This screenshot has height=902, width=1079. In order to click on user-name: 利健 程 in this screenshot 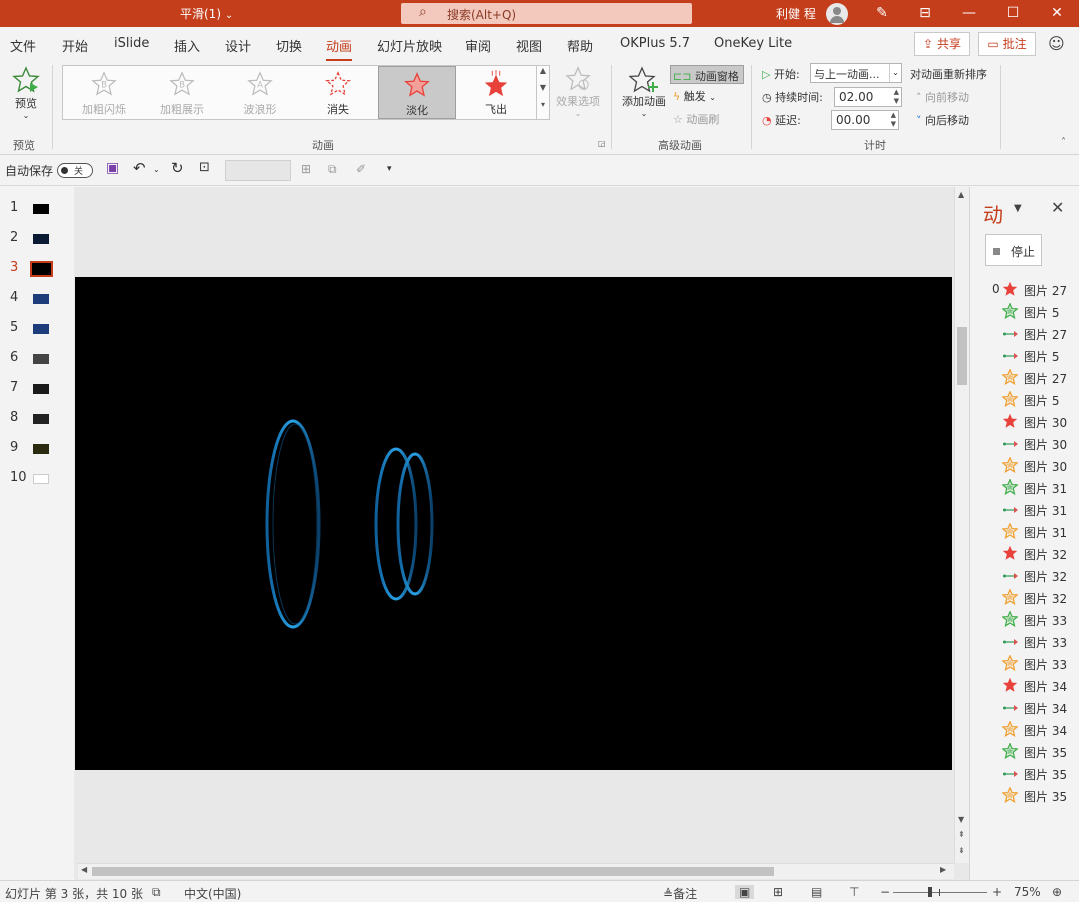, I will do `click(796, 13)`.